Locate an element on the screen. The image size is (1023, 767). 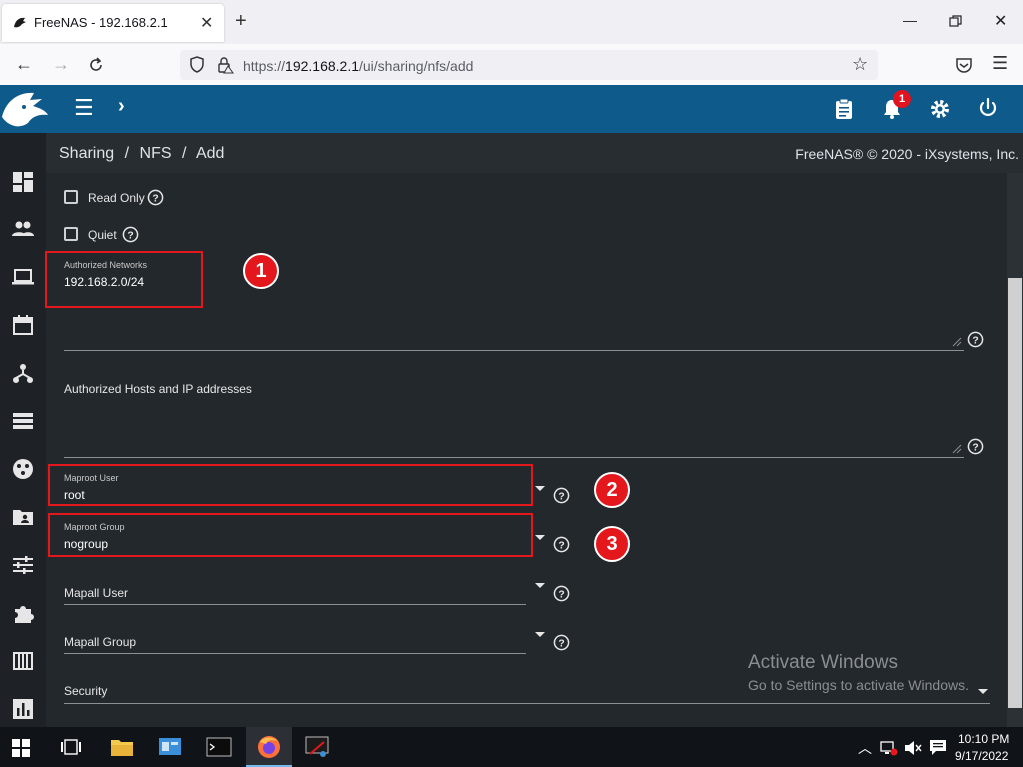
security-select: Security is located at coordinates (85, 691).